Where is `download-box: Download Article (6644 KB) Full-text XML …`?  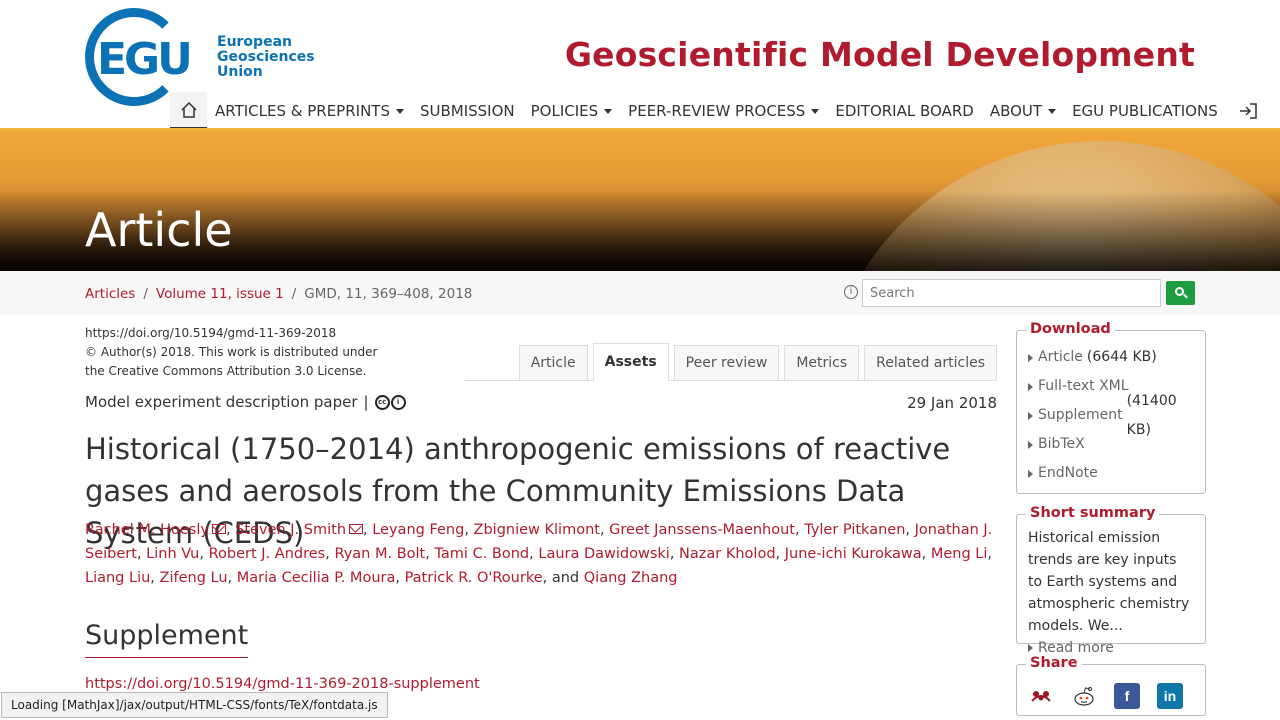
download-box: Download Article (6644 KB) Full-text XML … is located at coordinates (1111, 407).